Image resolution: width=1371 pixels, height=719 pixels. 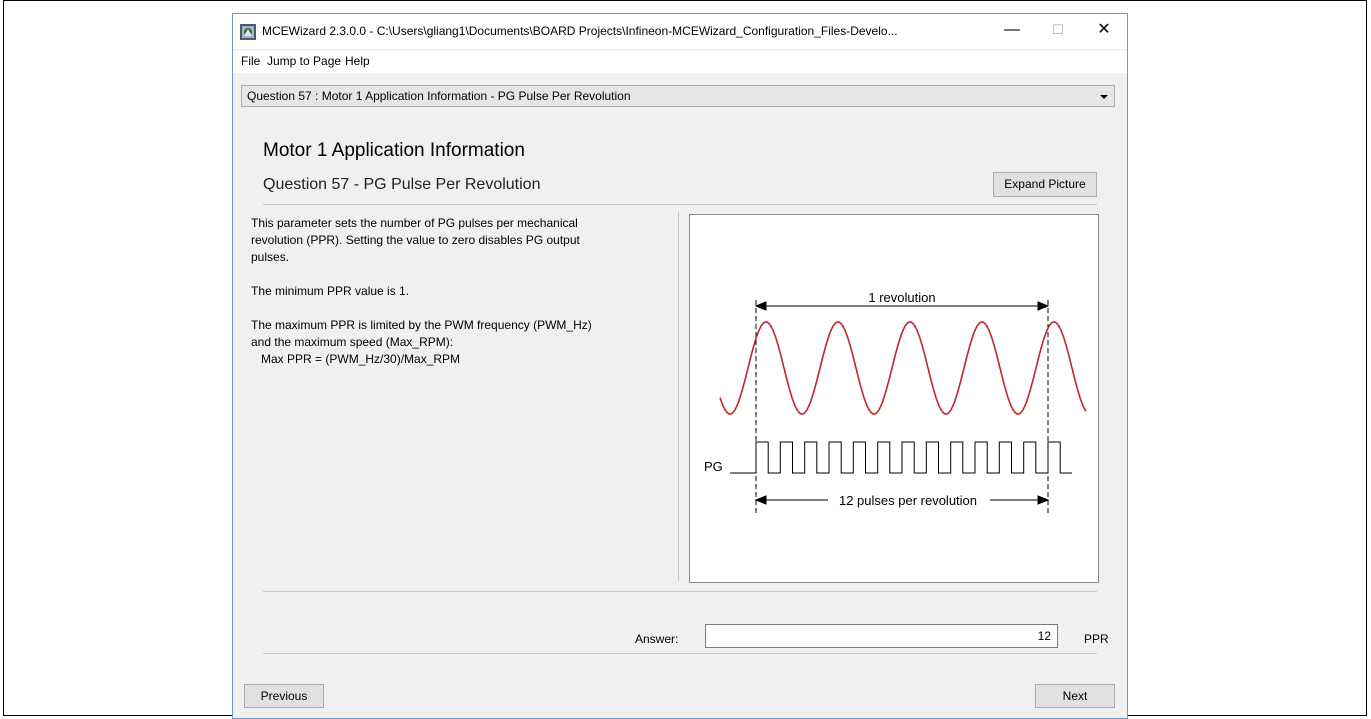 I want to click on content-divider, so click(x=678, y=396).